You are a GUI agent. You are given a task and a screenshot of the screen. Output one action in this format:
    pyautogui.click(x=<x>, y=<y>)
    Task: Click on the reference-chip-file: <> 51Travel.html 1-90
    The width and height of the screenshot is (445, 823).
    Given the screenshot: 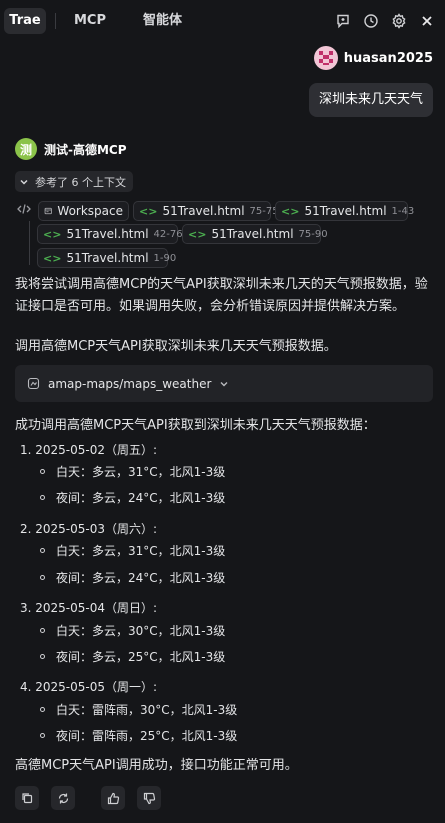 What is the action you would take?
    pyautogui.click(x=106, y=258)
    